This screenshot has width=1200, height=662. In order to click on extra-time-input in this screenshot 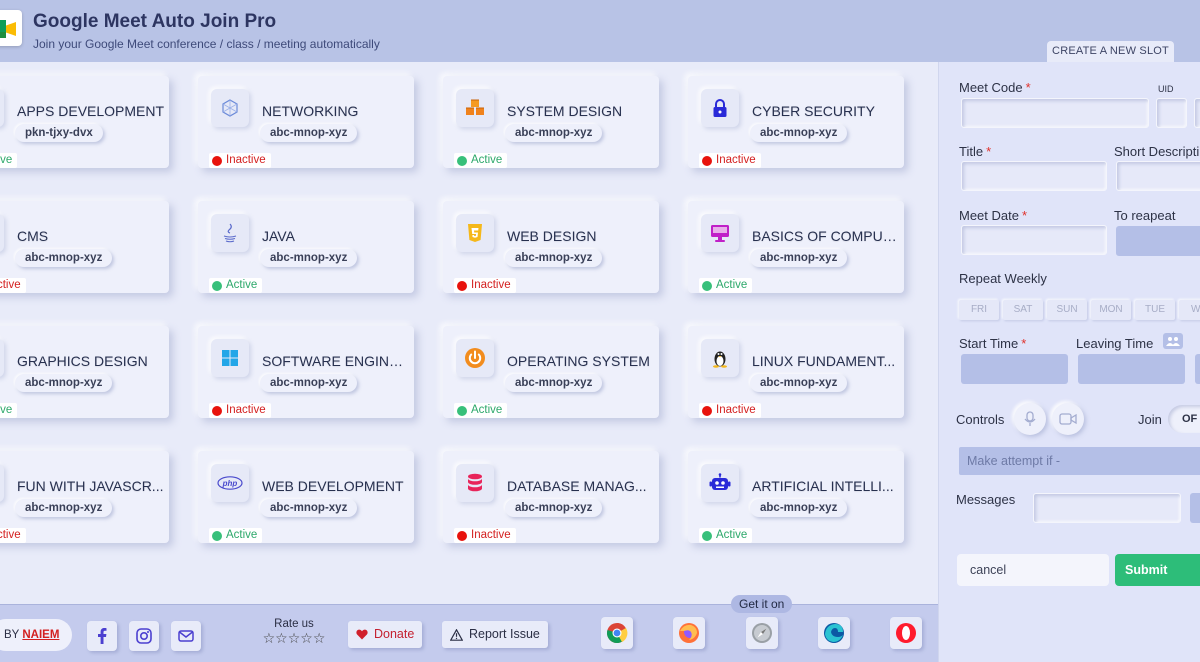, I will do `click(1197, 369)`.